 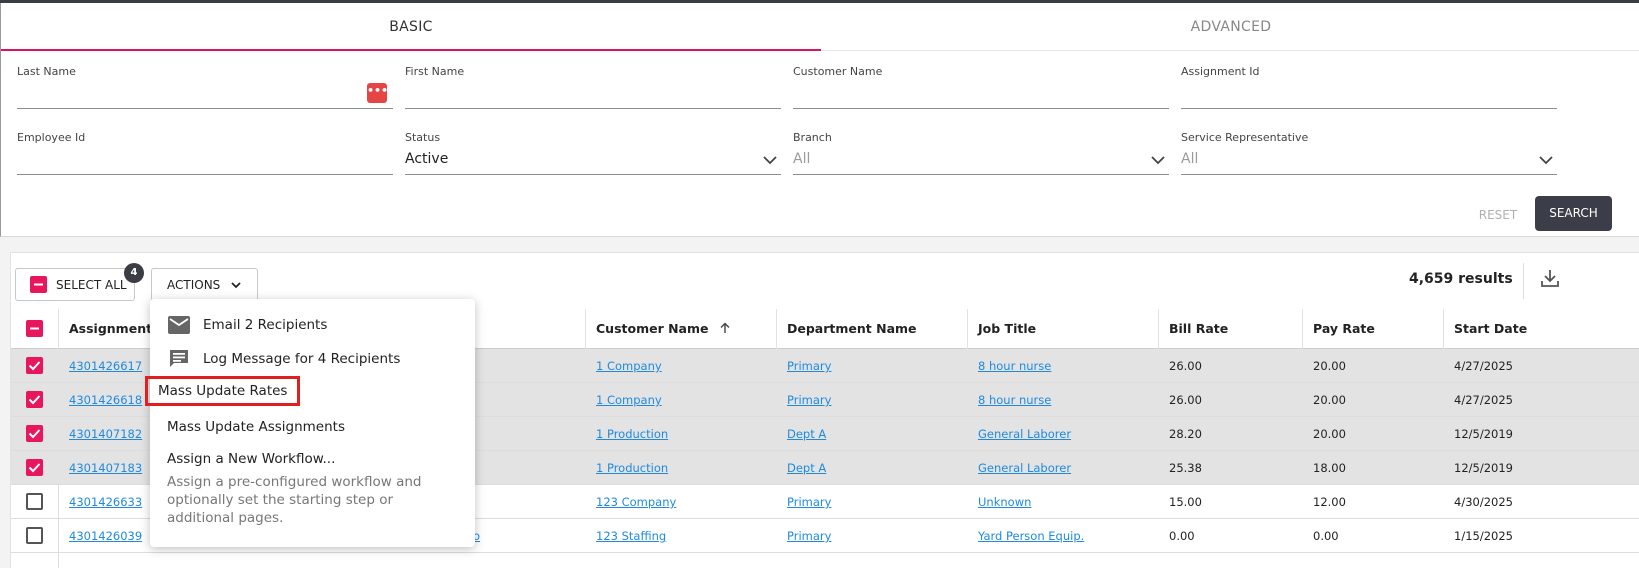 What do you see at coordinates (1573, 213) in the screenshot?
I see `search-button: SEARCH` at bounding box center [1573, 213].